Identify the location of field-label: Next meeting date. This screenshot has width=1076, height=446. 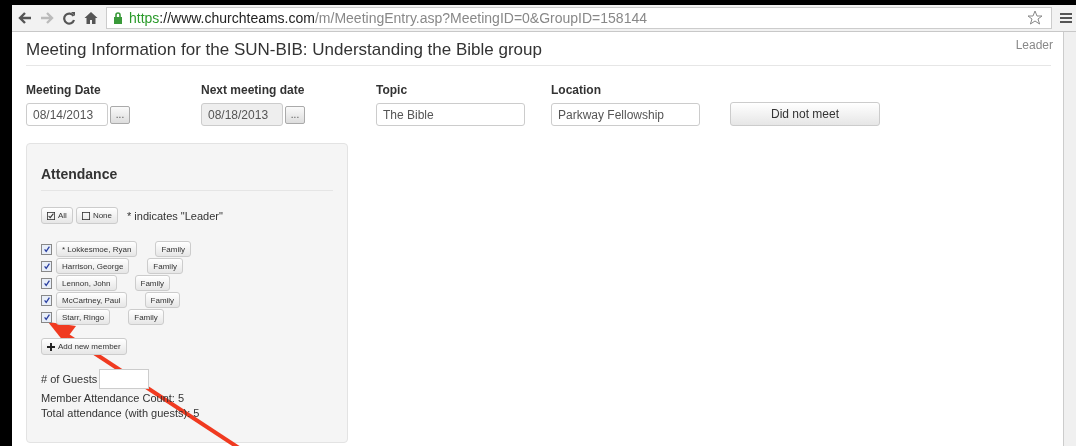
(253, 90).